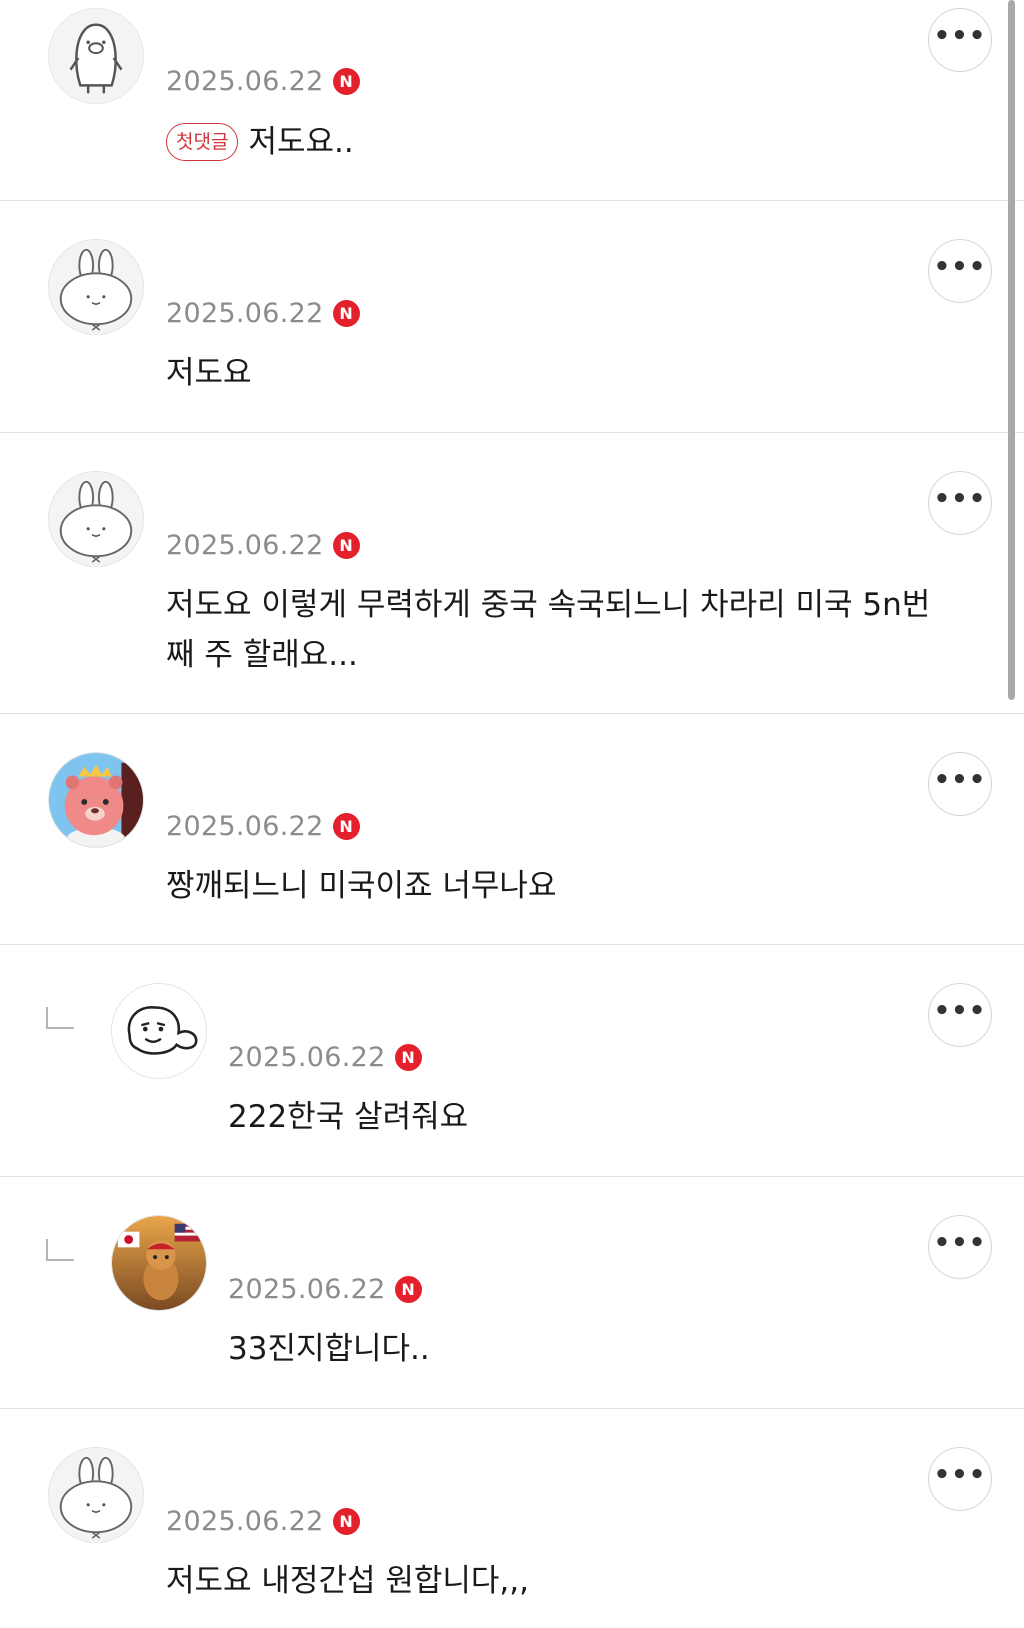 Image resolution: width=1024 pixels, height=1628 pixels. Describe the element at coordinates (512, 317) in the screenshot. I see `comment-item: 2025.06.22 N 저도요 •••` at that location.